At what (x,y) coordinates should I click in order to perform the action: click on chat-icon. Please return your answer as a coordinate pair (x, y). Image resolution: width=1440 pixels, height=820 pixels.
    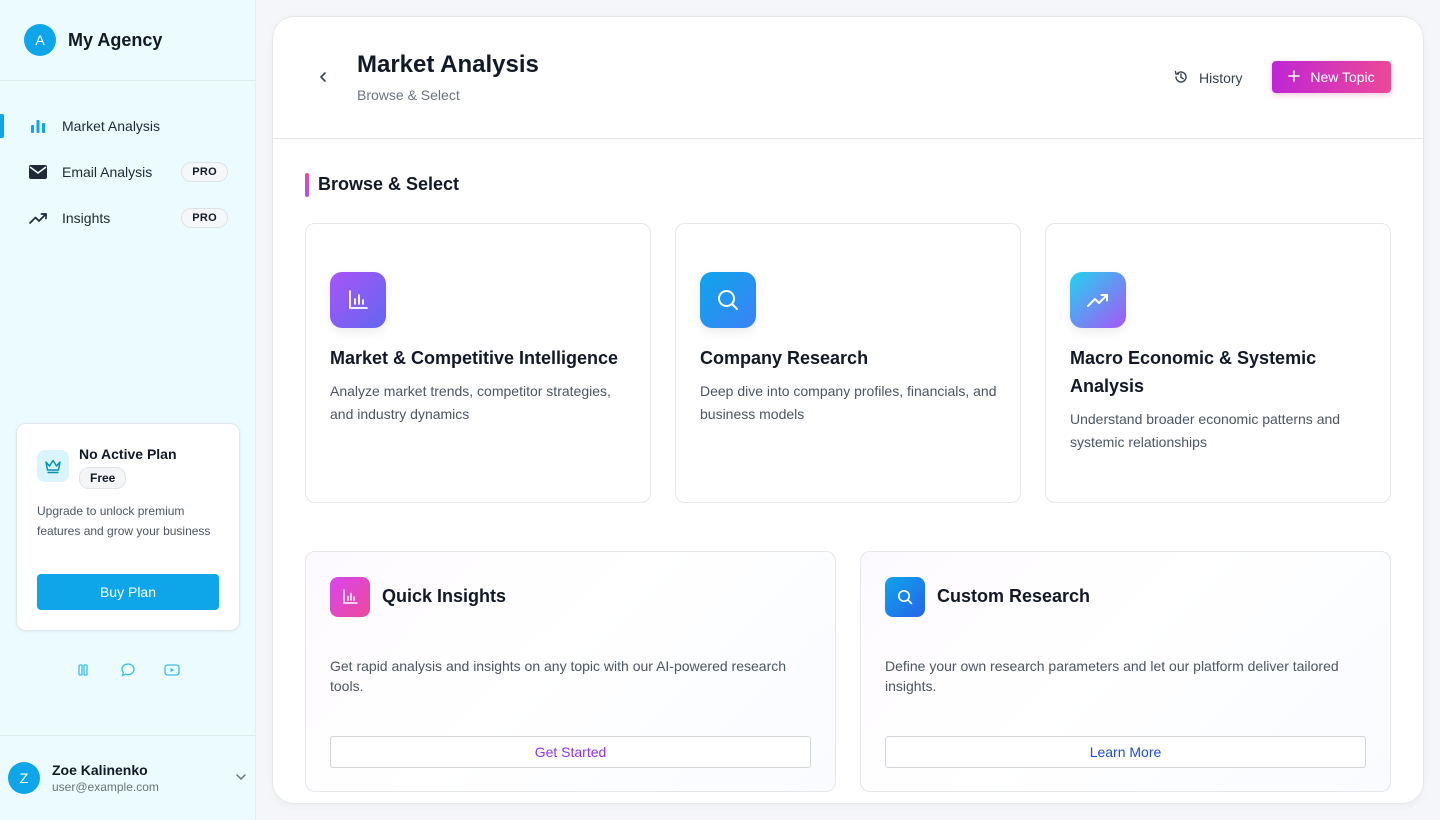
    Looking at the image, I should click on (128, 670).